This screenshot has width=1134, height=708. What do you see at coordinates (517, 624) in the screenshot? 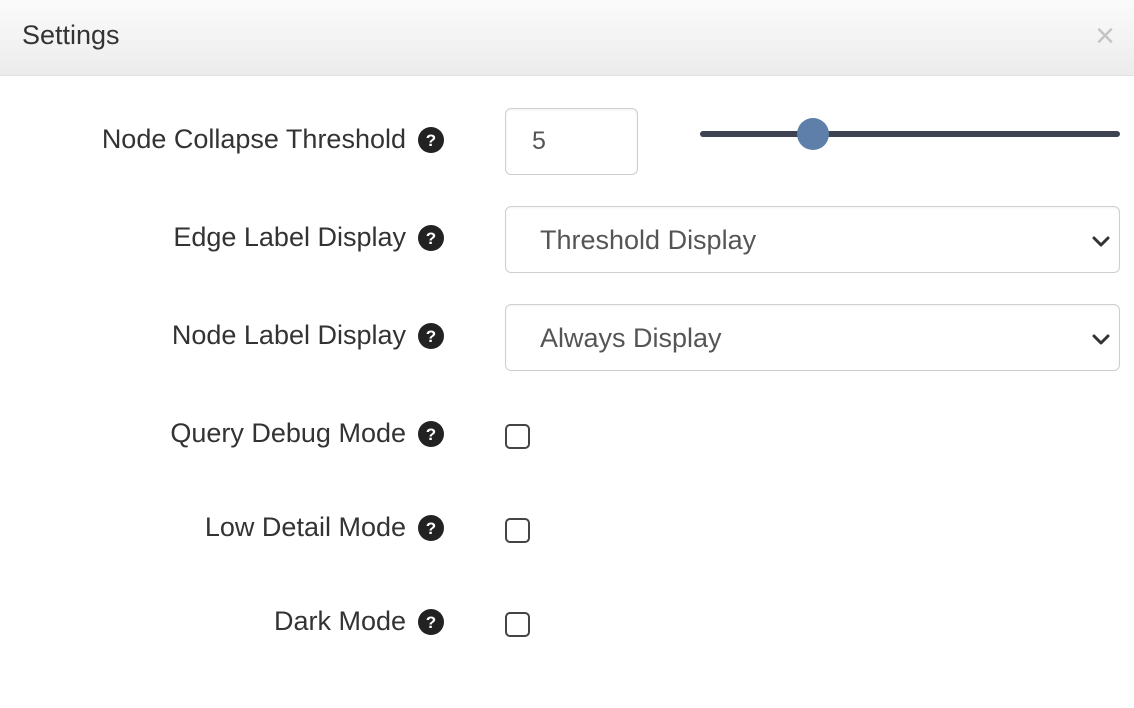
I see `dark-mode-checkbox` at bounding box center [517, 624].